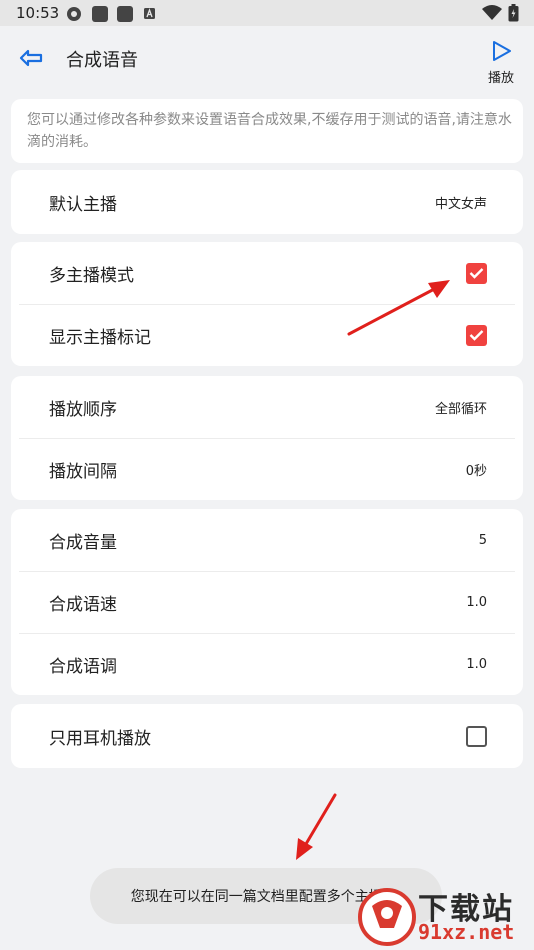  I want to click on default-anchor-row: 默认主播 中文女声, so click(267, 202).